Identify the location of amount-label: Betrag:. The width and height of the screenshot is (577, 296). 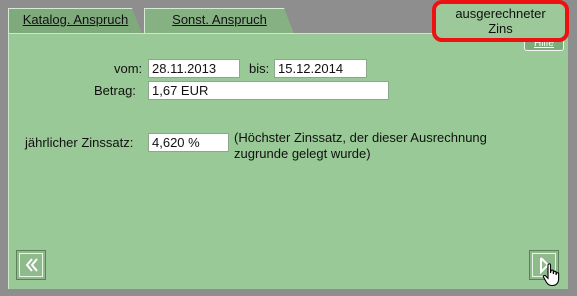
(115, 90).